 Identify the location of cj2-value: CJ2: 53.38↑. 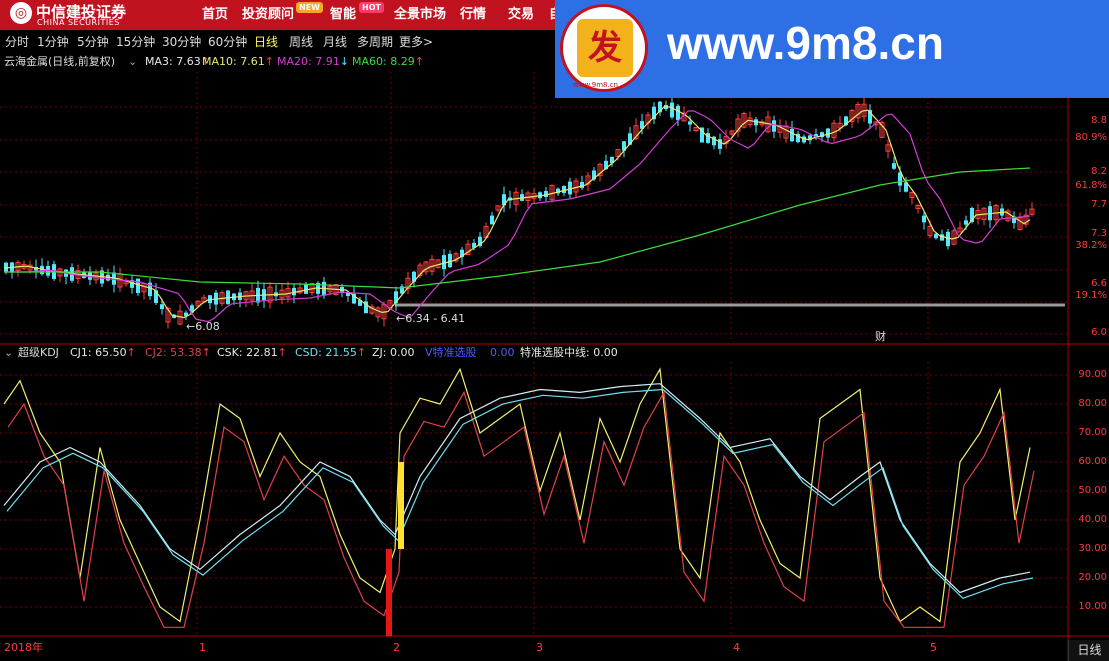
(178, 352).